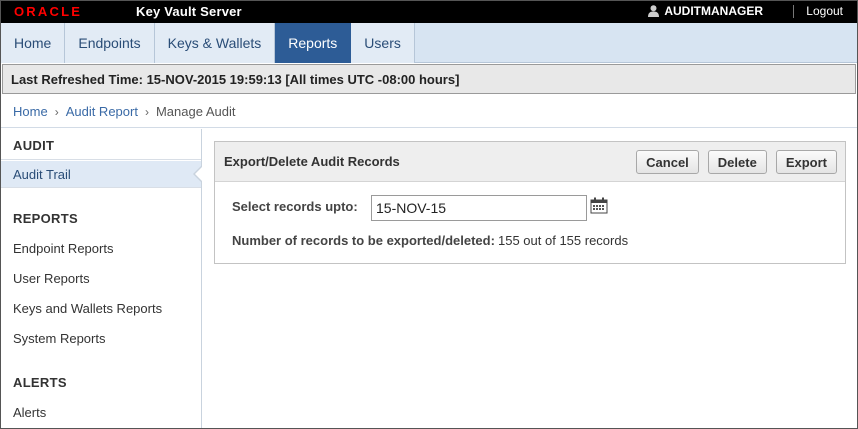 This screenshot has height=429, width=858. I want to click on sidebar-item-user-reports: User Reports, so click(101, 278).